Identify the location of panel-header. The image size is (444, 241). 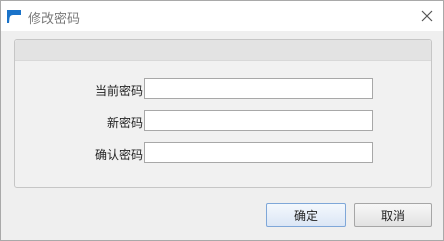
(223, 50).